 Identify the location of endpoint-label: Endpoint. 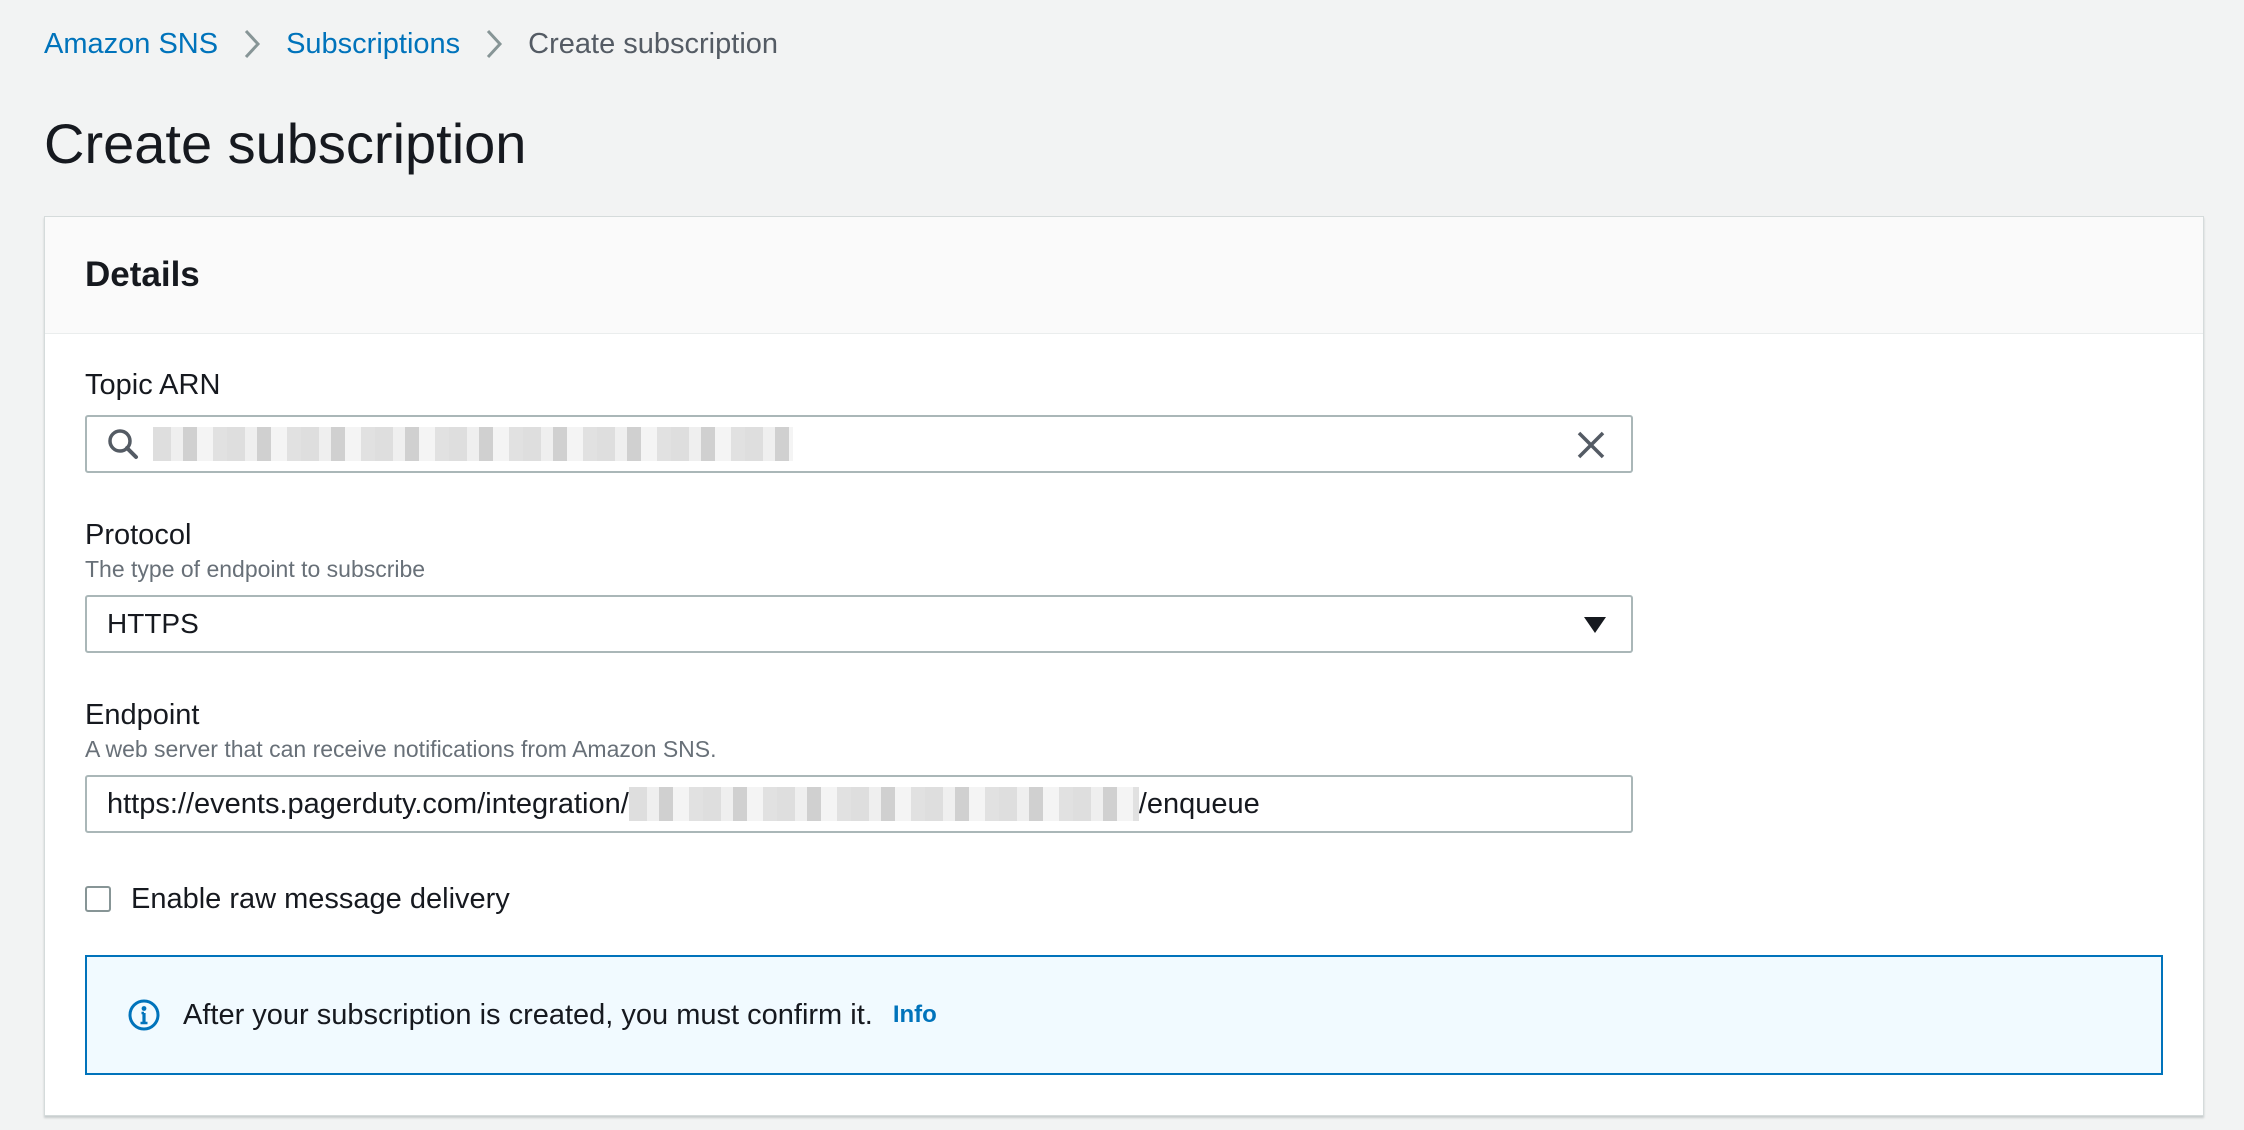
(142, 715).